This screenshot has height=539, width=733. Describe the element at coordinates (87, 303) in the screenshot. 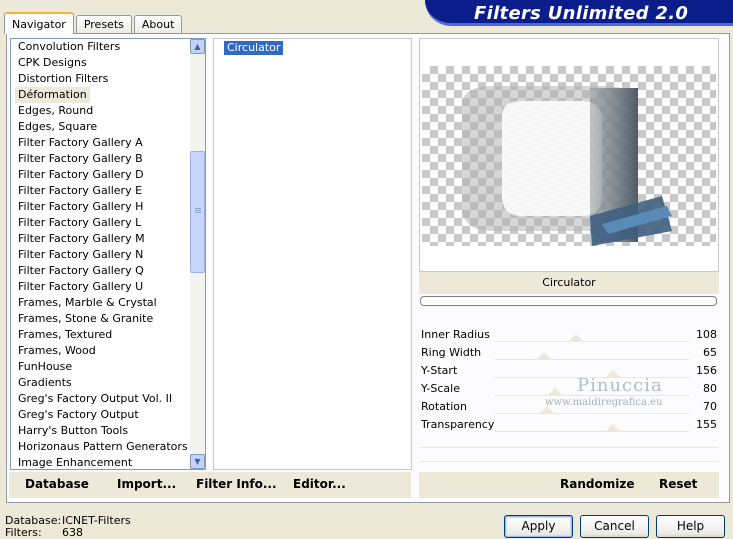

I see `category-item: Frames, Marble & Crystal` at that location.